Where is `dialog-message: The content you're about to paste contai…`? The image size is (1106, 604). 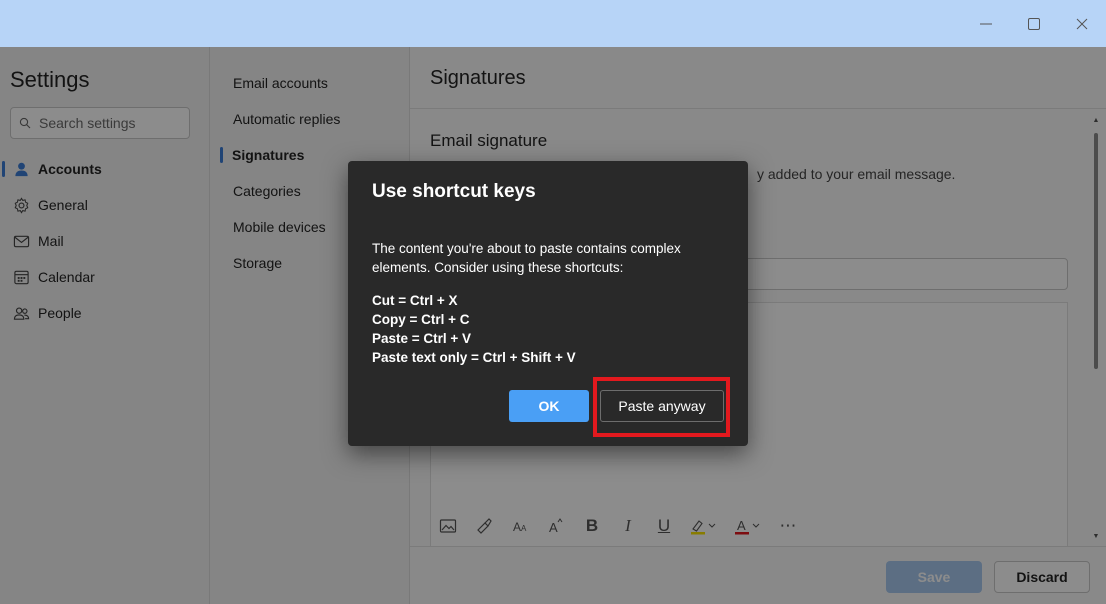 dialog-message: The content you're about to paste contai… is located at coordinates (526, 258).